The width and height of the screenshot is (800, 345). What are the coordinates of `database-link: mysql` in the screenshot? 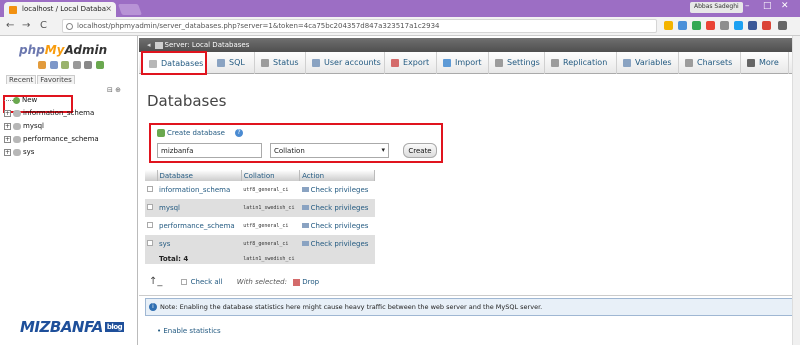 It's located at (199, 208).